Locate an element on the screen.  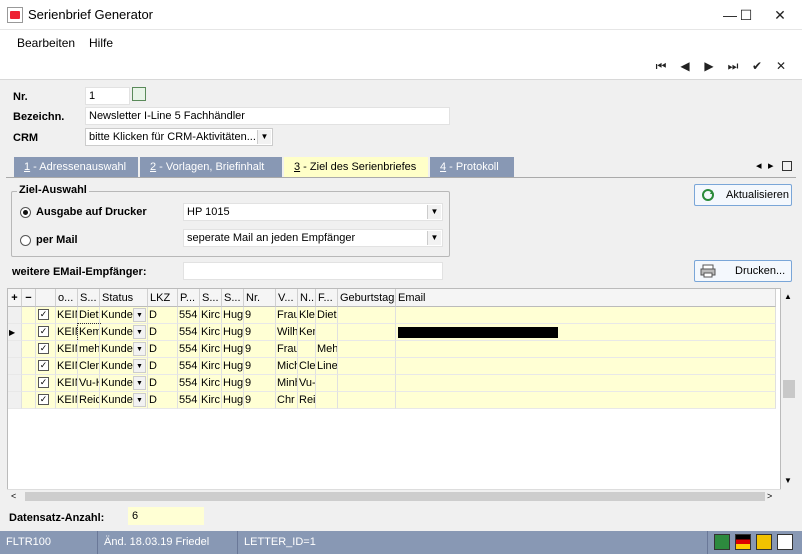
table-cell: Wilh is located at coordinates (287, 332).